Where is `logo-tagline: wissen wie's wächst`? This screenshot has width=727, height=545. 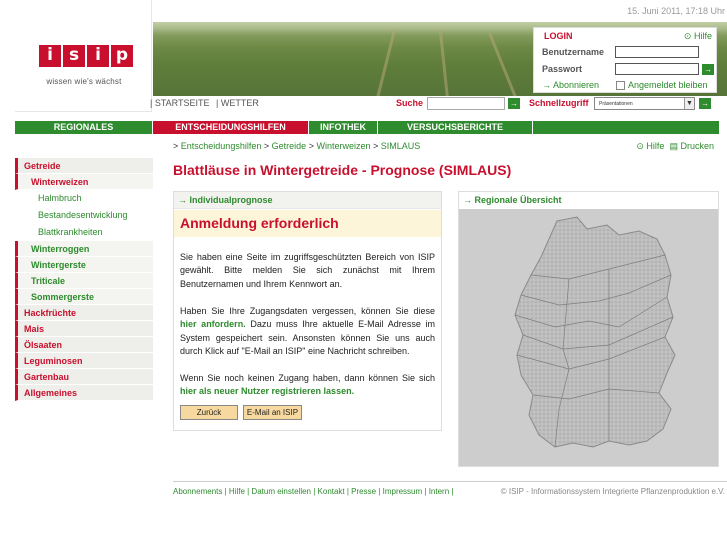 logo-tagline: wissen wie's wächst is located at coordinates (84, 81).